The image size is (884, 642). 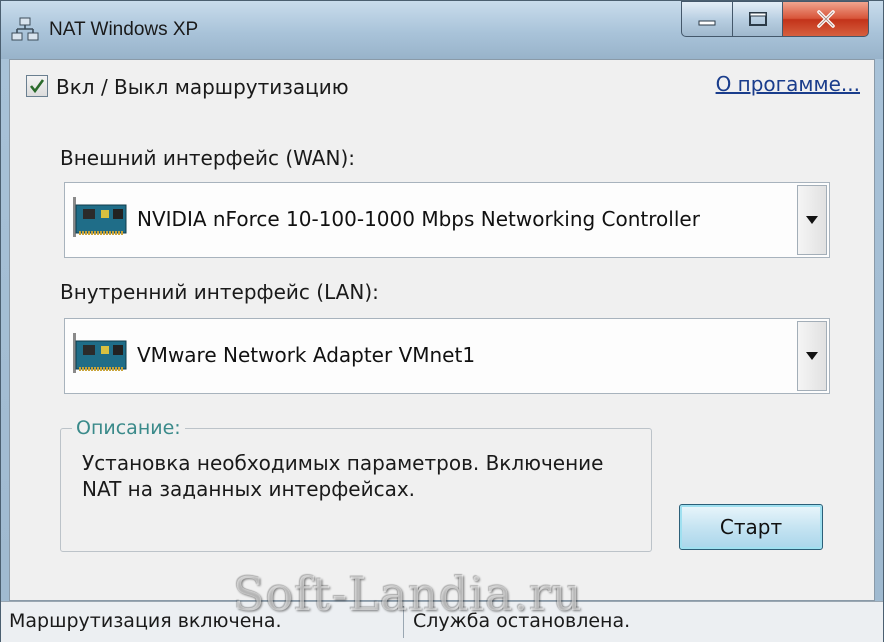 I want to click on watermark: Soft-Landia.ru, so click(x=408, y=594).